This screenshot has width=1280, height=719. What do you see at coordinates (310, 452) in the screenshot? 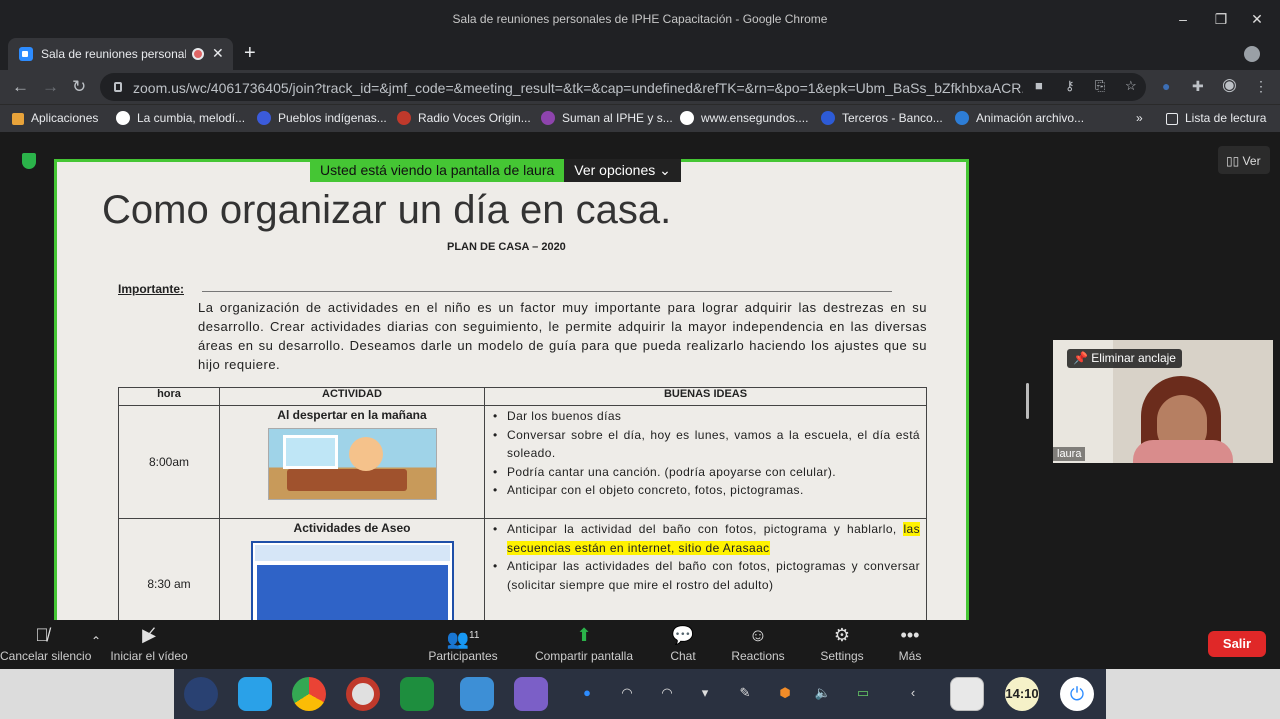
I see `window-drawing` at bounding box center [310, 452].